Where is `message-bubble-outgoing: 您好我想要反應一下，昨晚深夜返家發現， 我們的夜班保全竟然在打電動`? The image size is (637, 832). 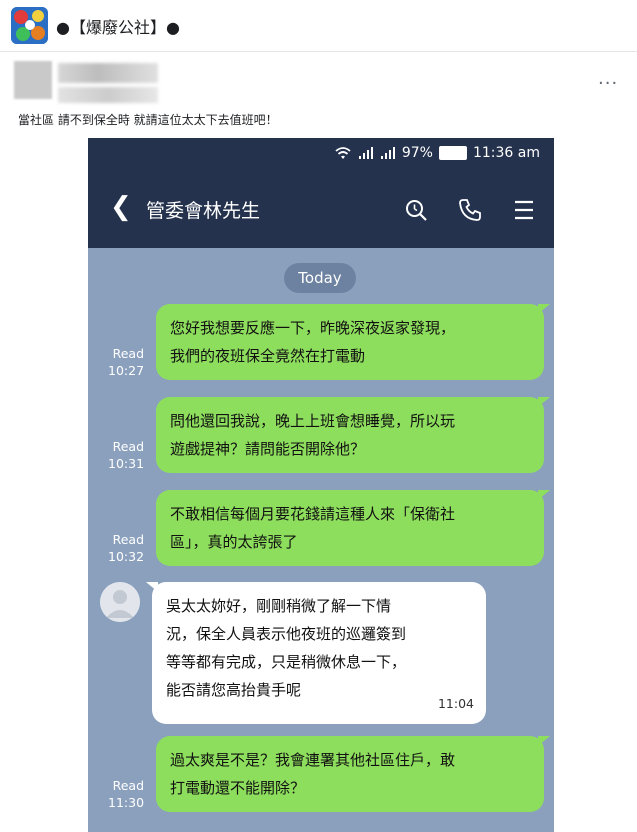 message-bubble-outgoing: 您好我想要反應一下，昨晚深夜返家發現， 我們的夜班保全竟然在打電動 is located at coordinates (353, 342).